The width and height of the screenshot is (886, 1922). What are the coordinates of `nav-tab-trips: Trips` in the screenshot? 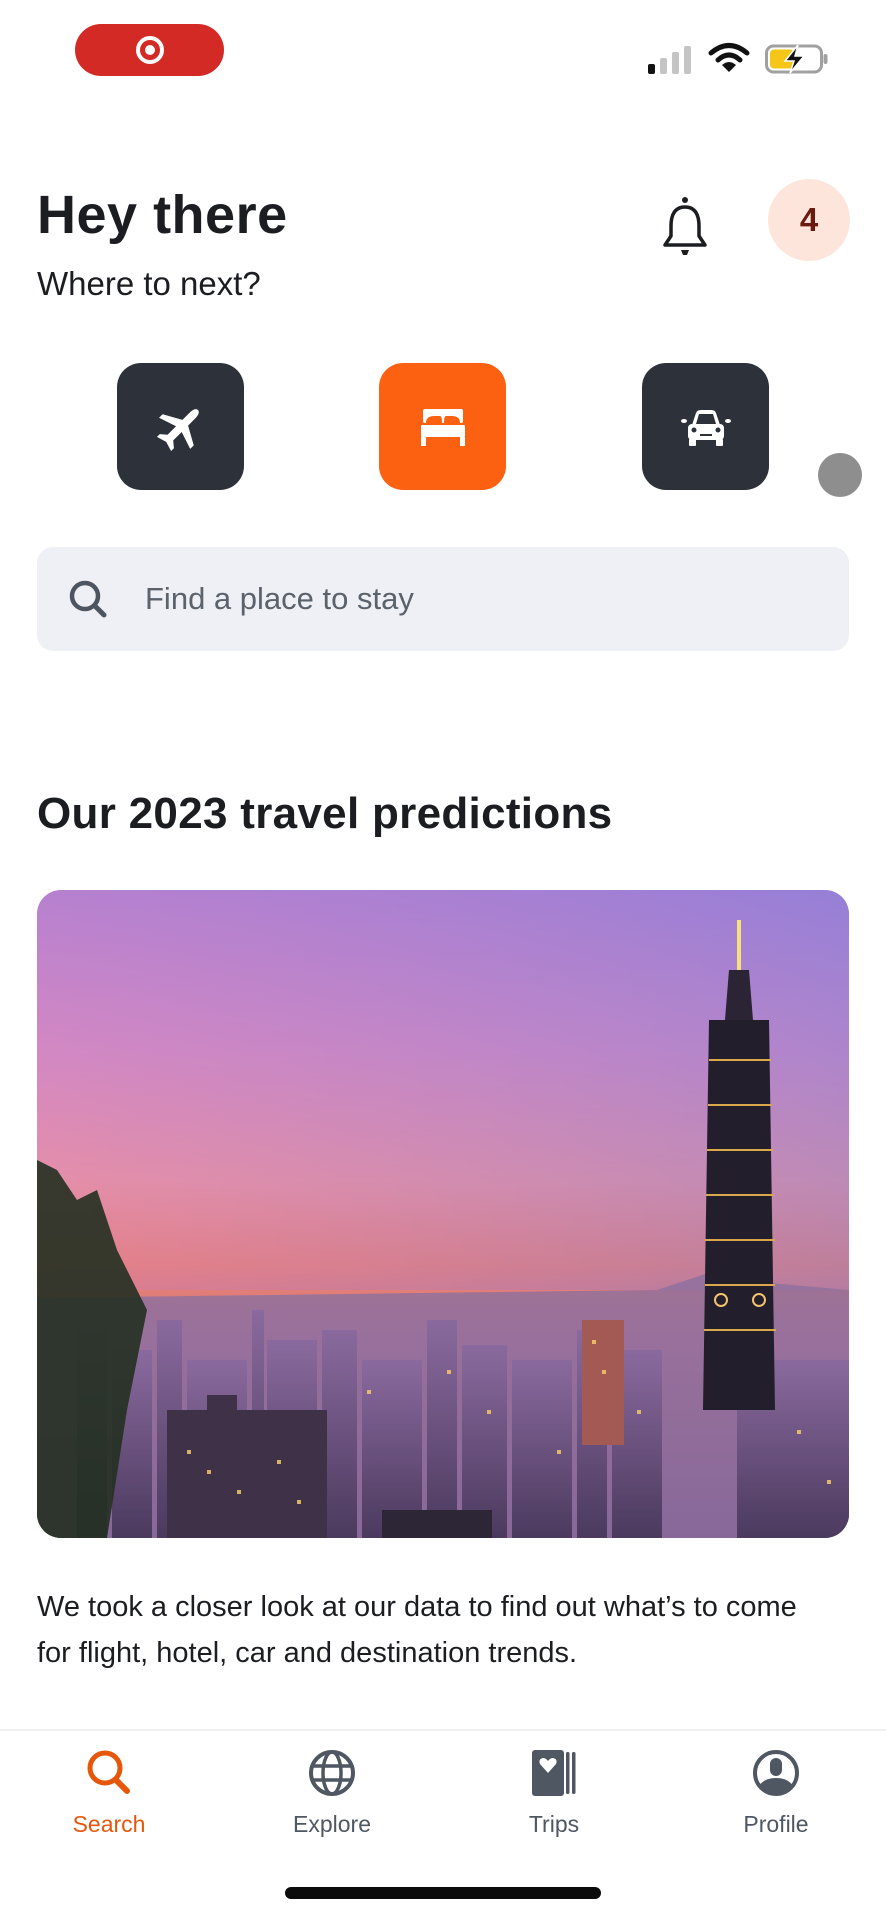 It's located at (554, 1792).